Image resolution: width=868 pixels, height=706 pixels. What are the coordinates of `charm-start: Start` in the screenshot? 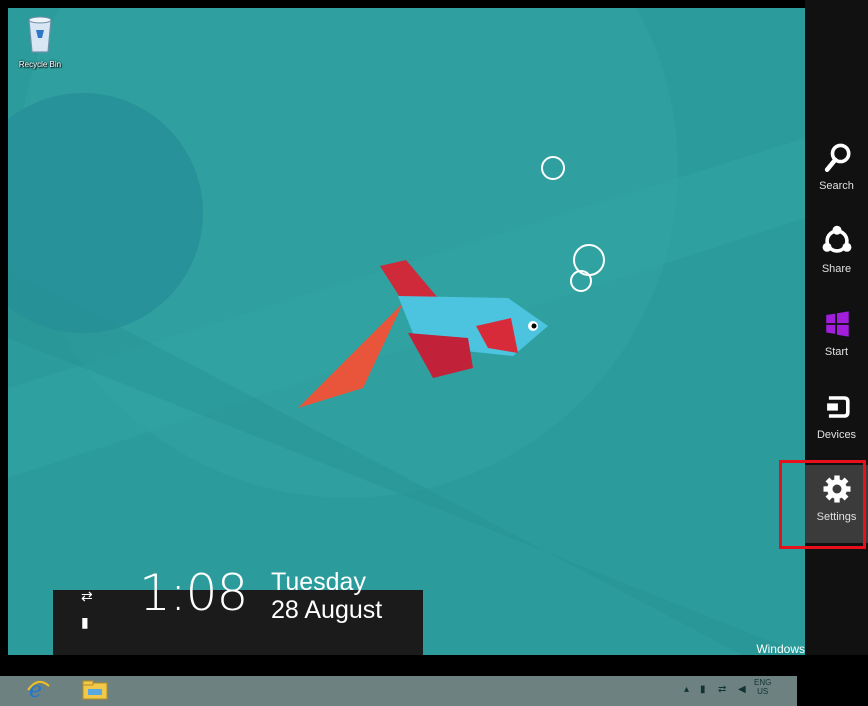 It's located at (836, 344).